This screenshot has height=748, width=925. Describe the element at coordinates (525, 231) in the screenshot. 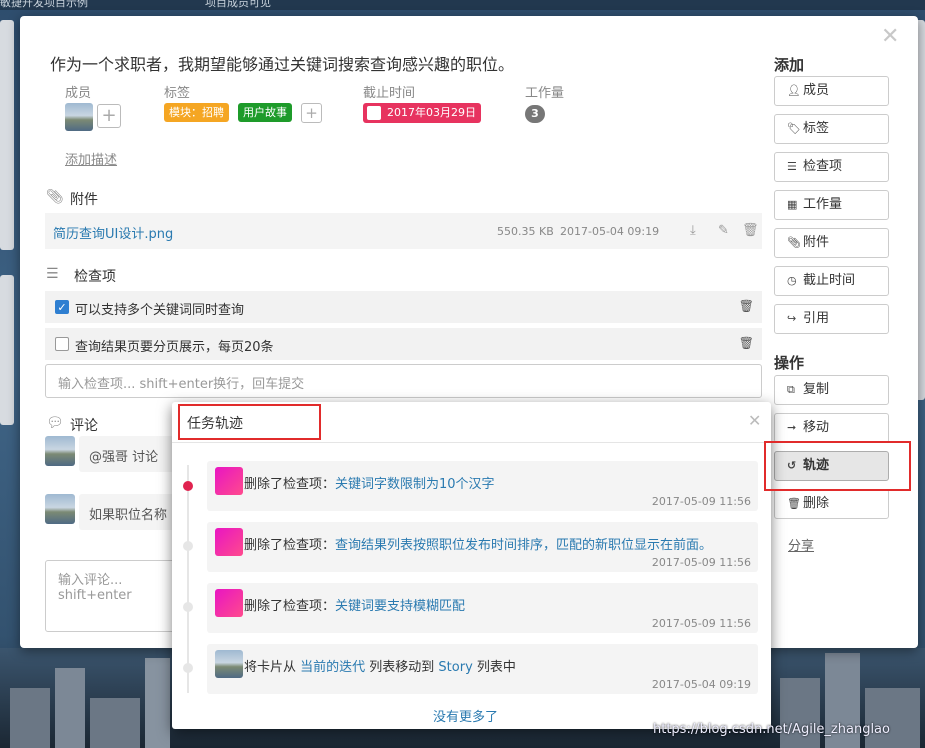

I see `attachment-size: 550.35 KB` at that location.